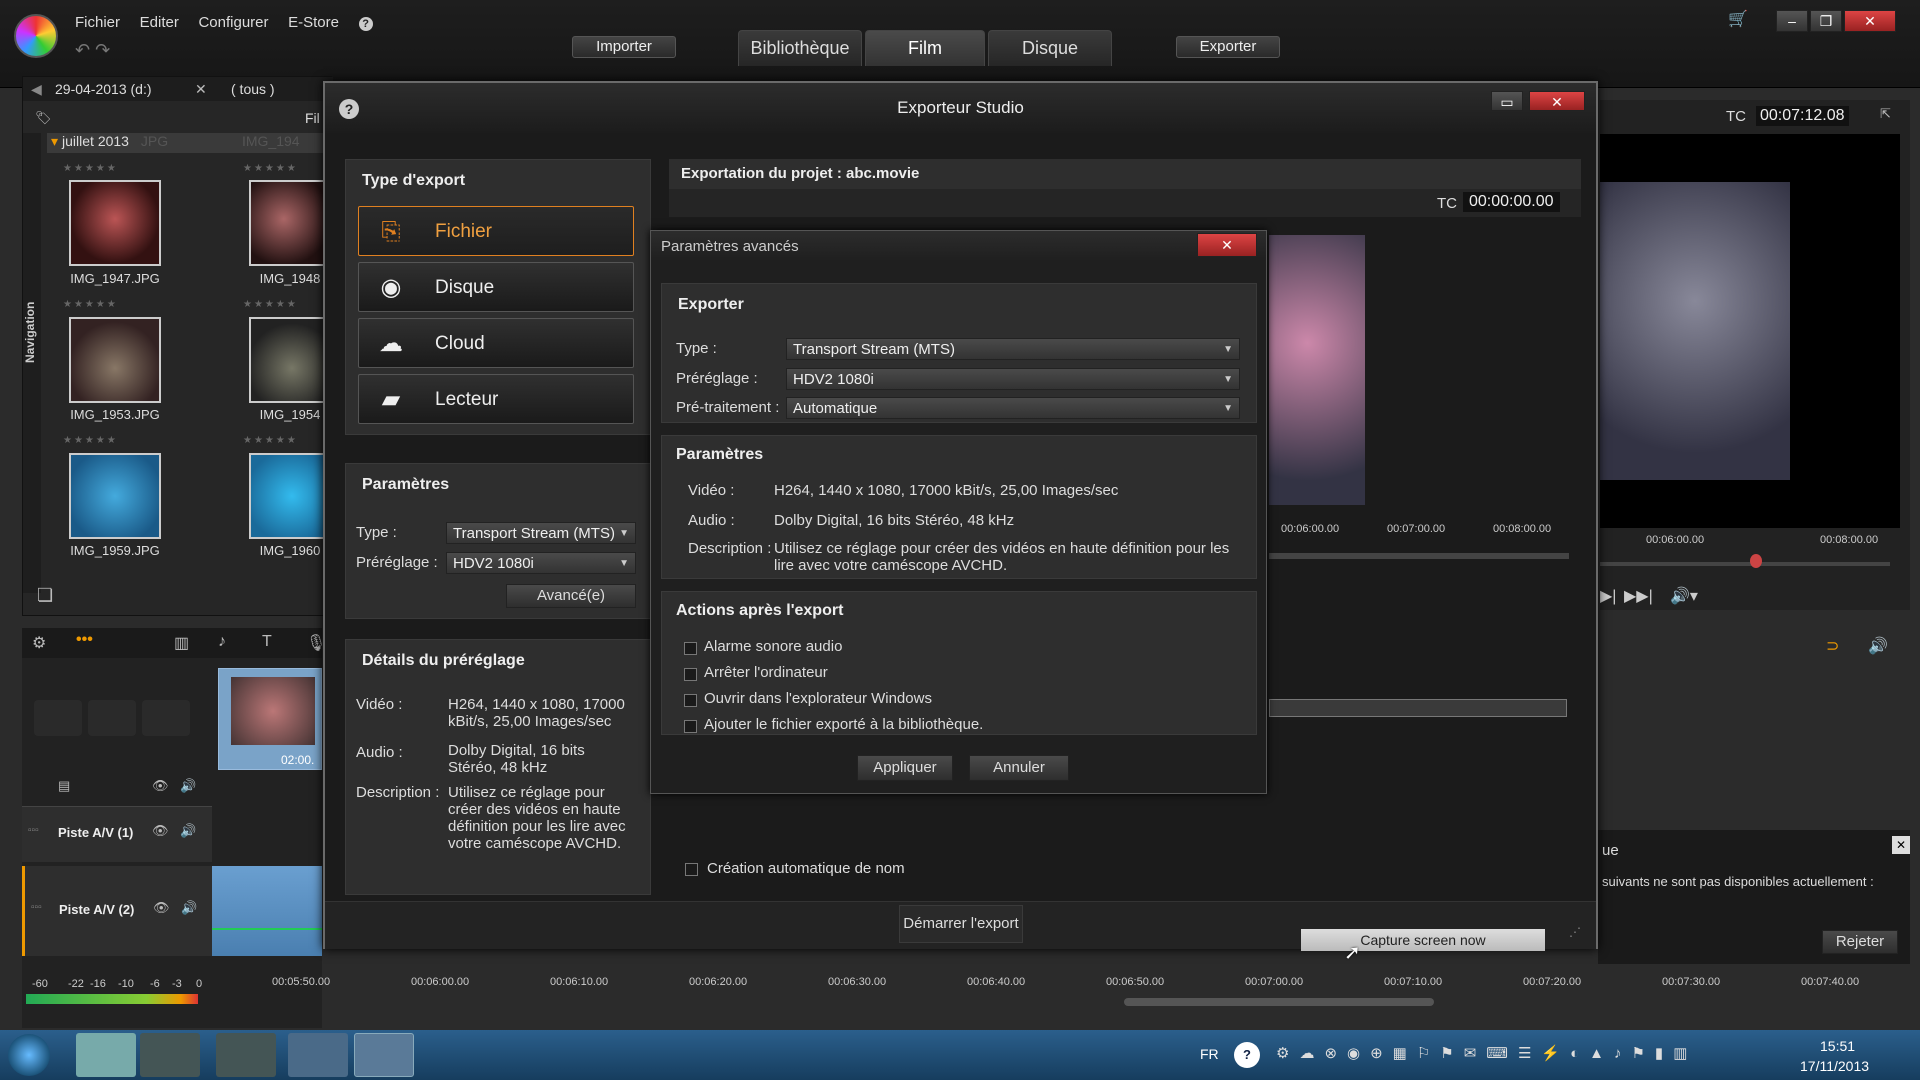 This screenshot has height=1080, width=1920. I want to click on resize-grip-icon: ⋰, so click(1575, 932).